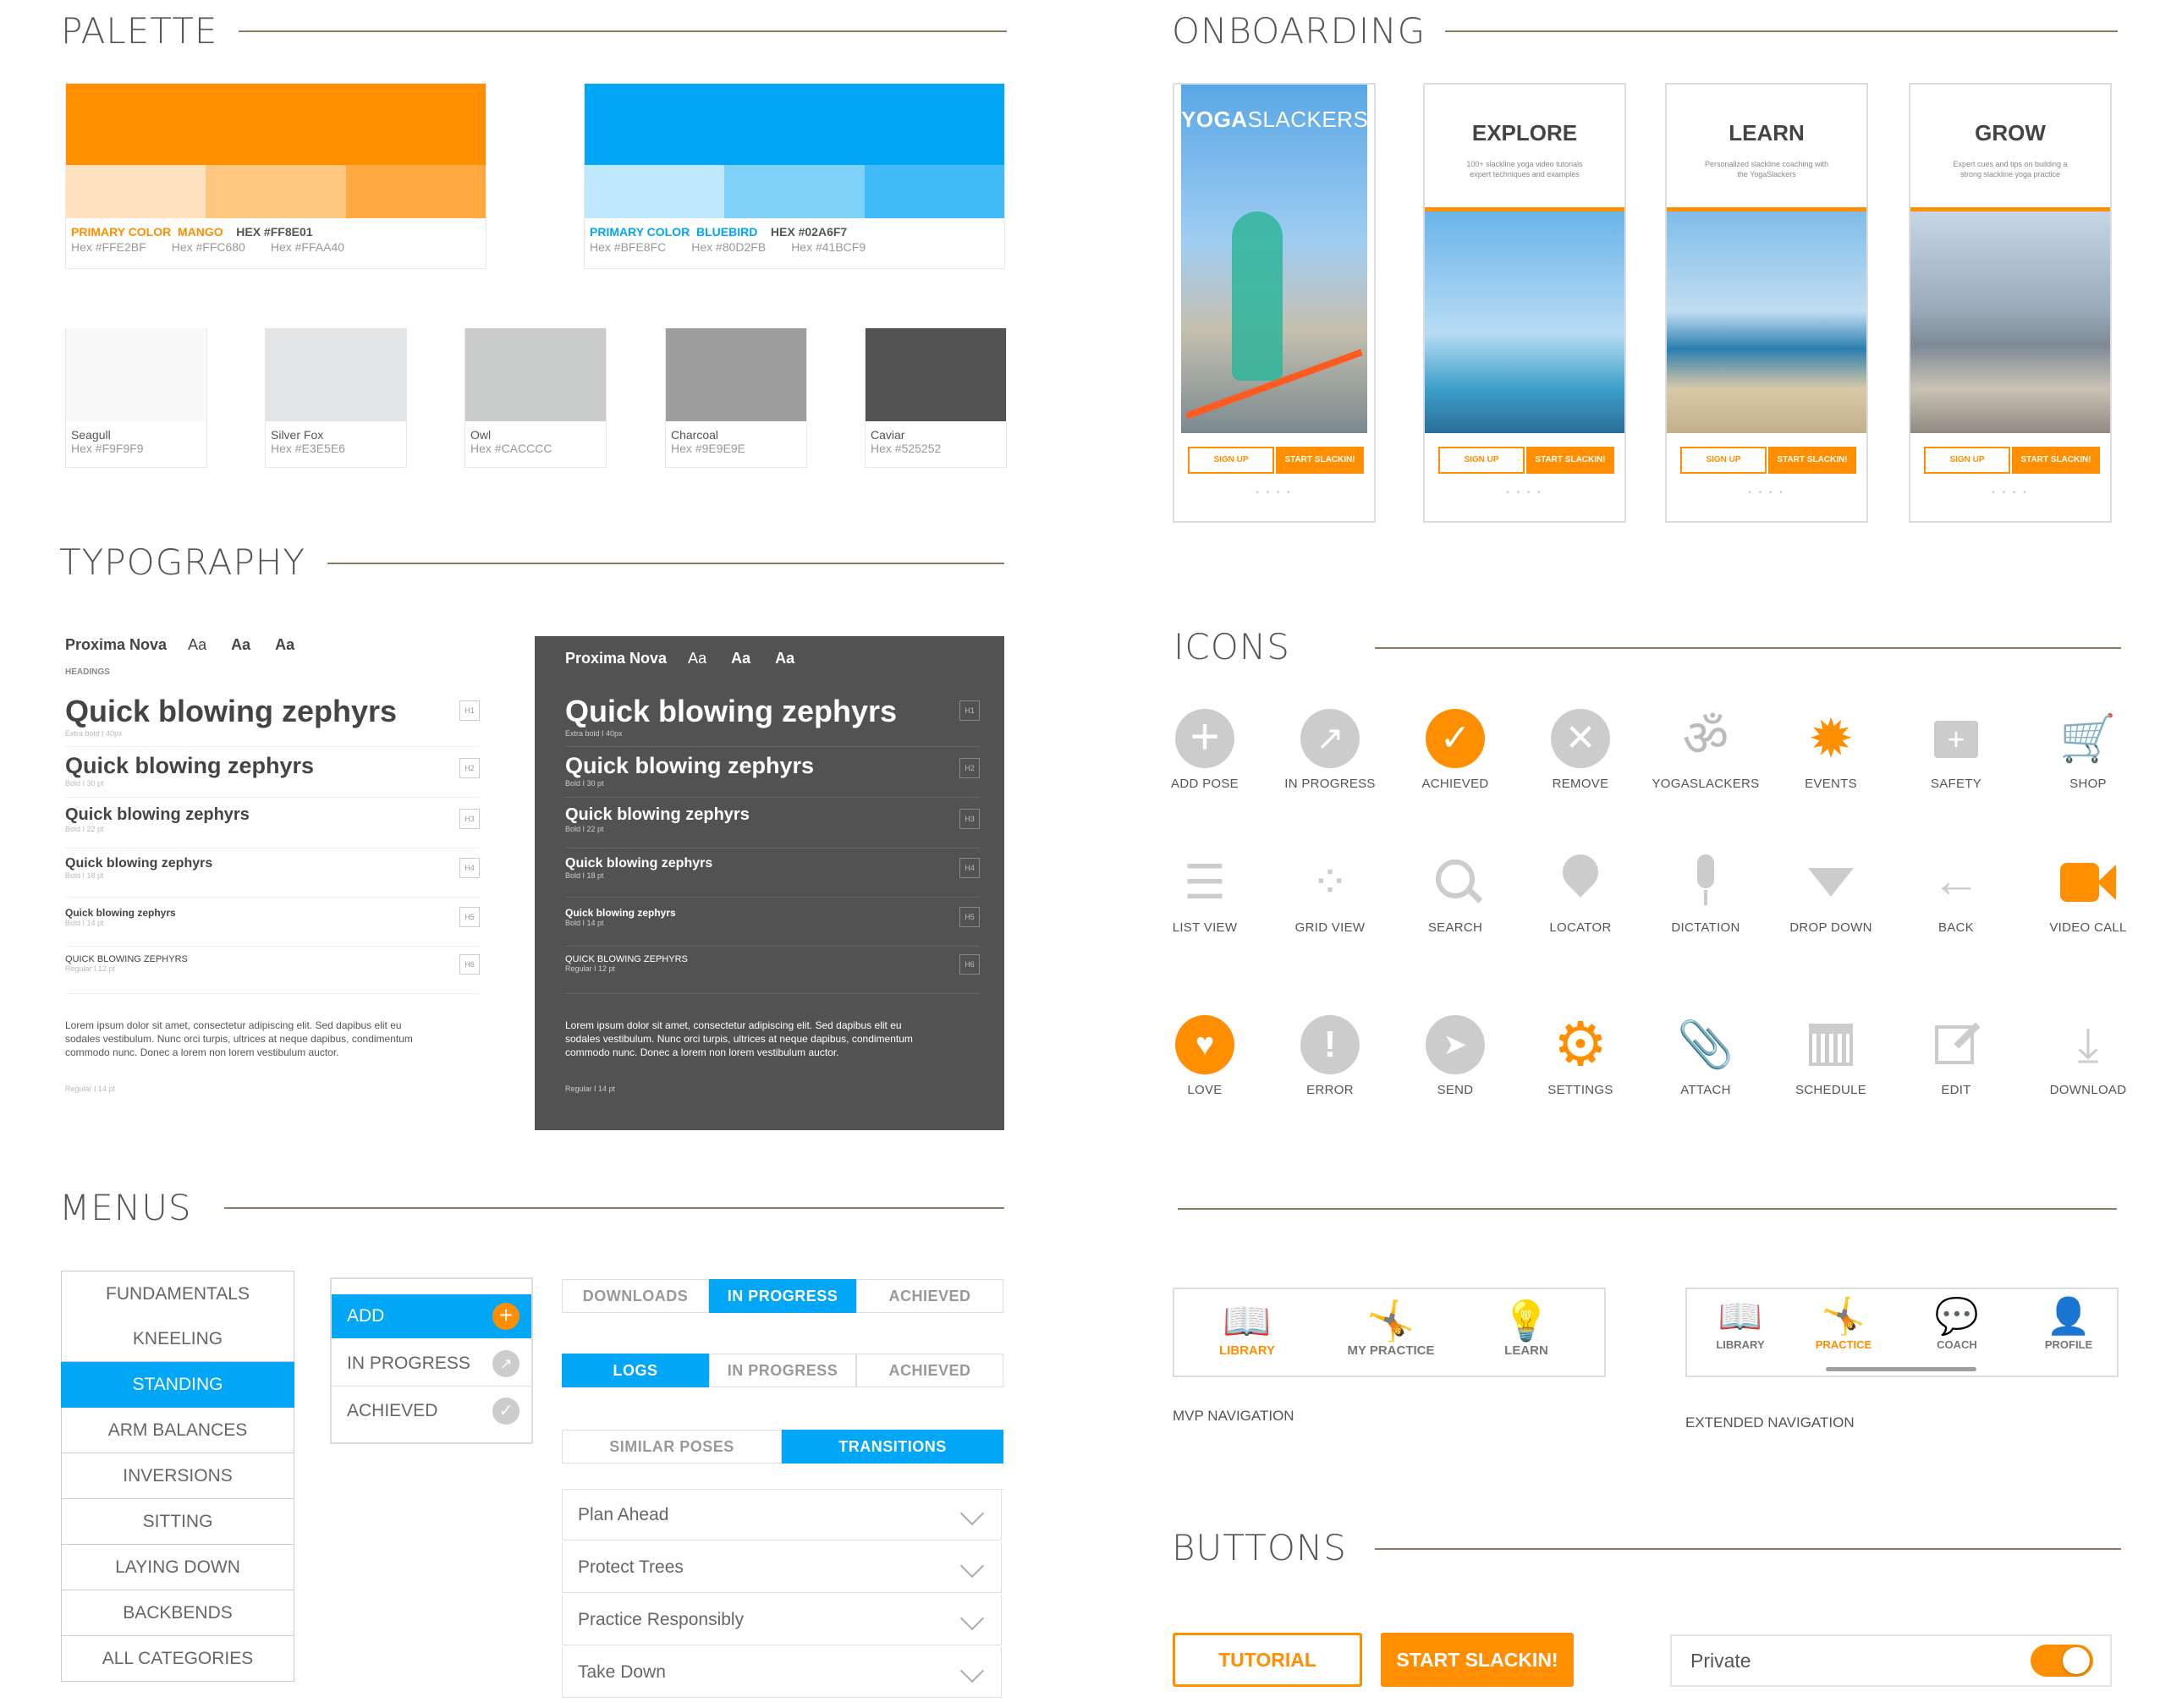  Describe the element at coordinates (1455, 1056) in the screenshot. I see `icon-cell: ➤ SEND` at that location.